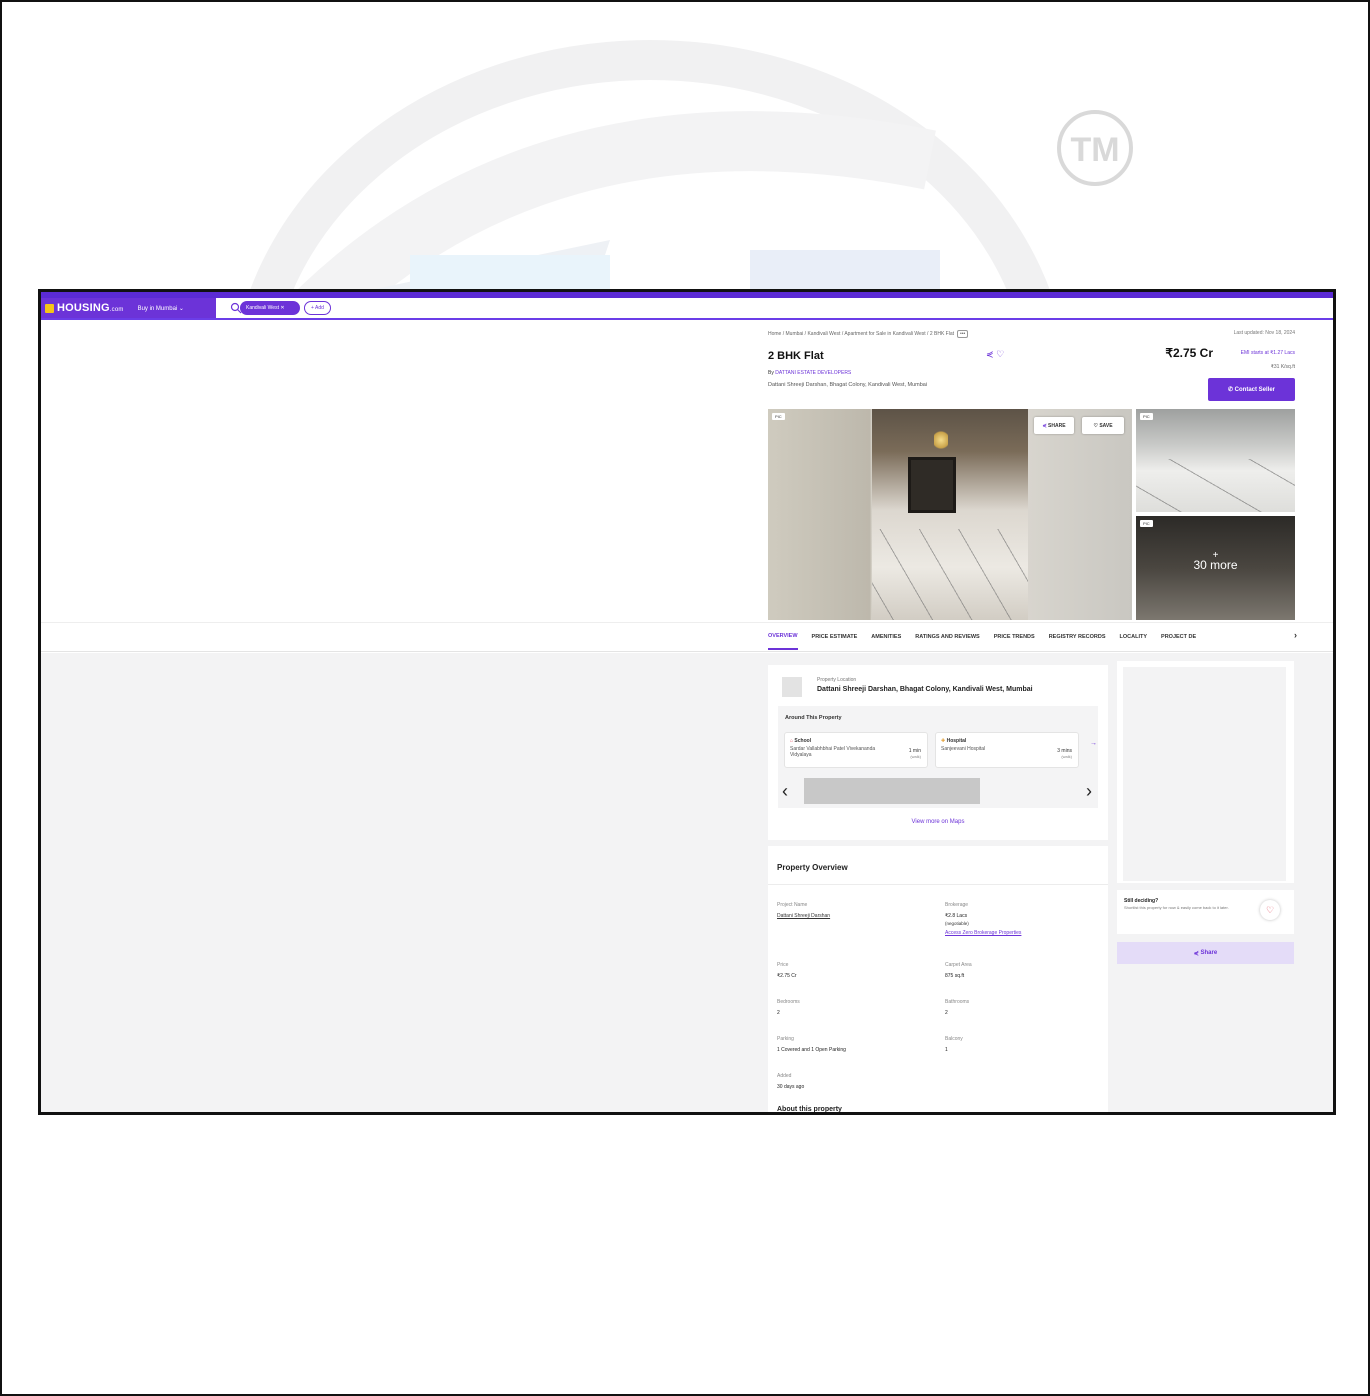 The width and height of the screenshot is (1370, 1396). What do you see at coordinates (1014, 637) in the screenshot?
I see `tab-price-trends: PRICE TRENDS` at bounding box center [1014, 637].